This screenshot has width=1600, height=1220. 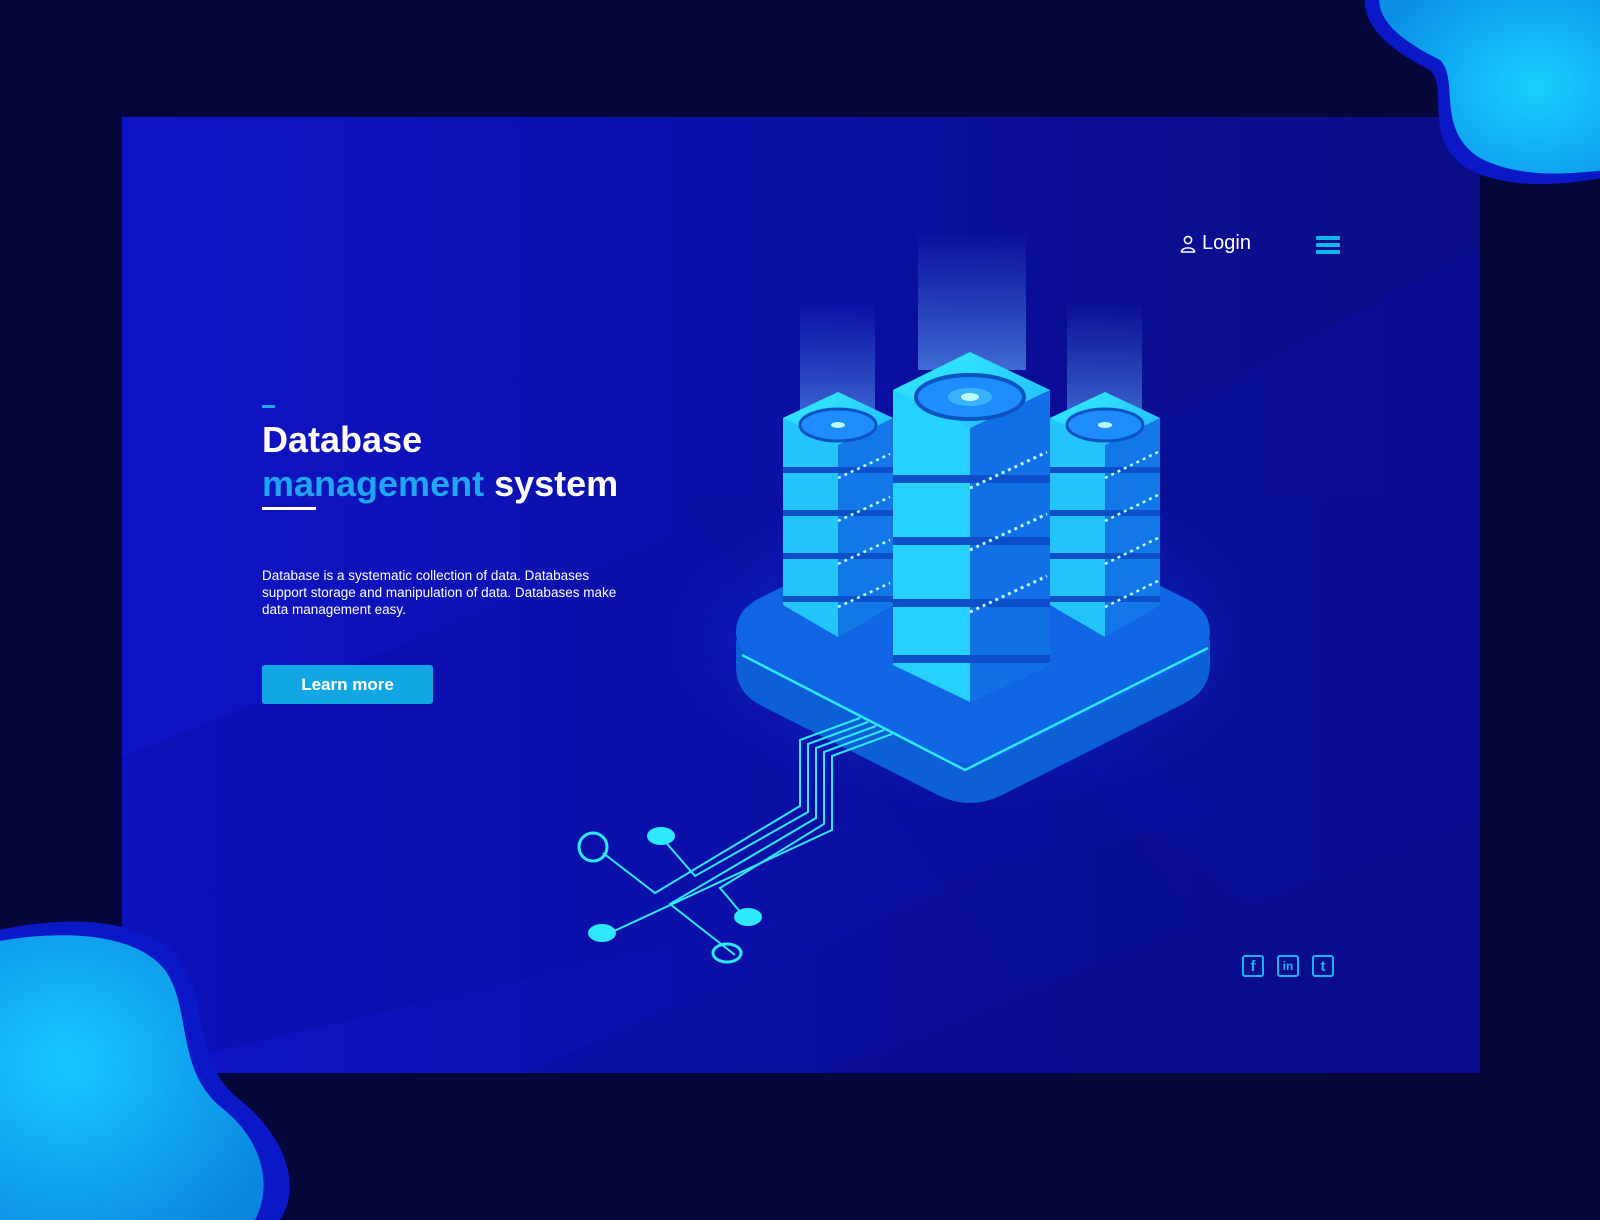 What do you see at coordinates (289, 508) in the screenshot?
I see `title-underline` at bounding box center [289, 508].